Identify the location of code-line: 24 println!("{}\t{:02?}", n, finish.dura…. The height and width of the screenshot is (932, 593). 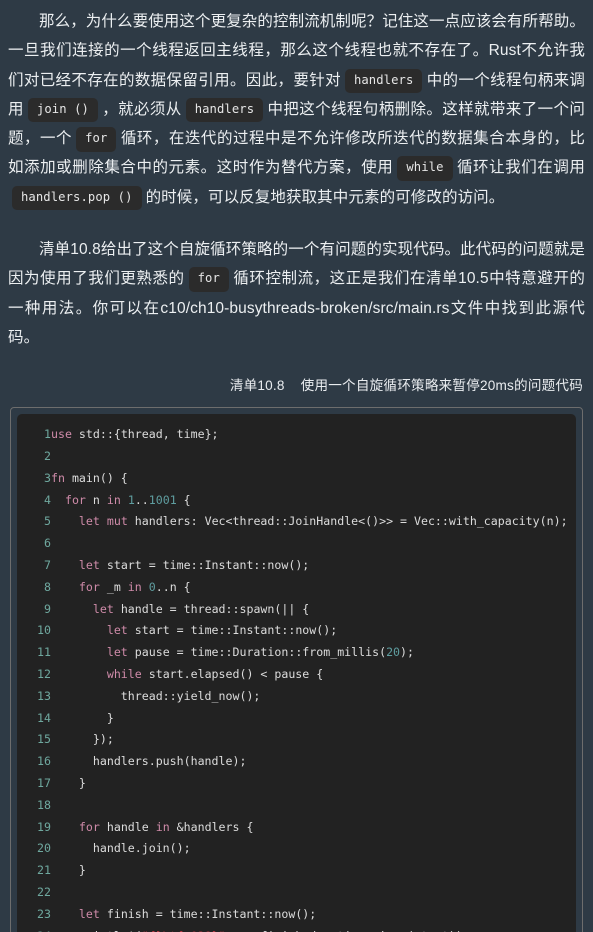
(296, 929).